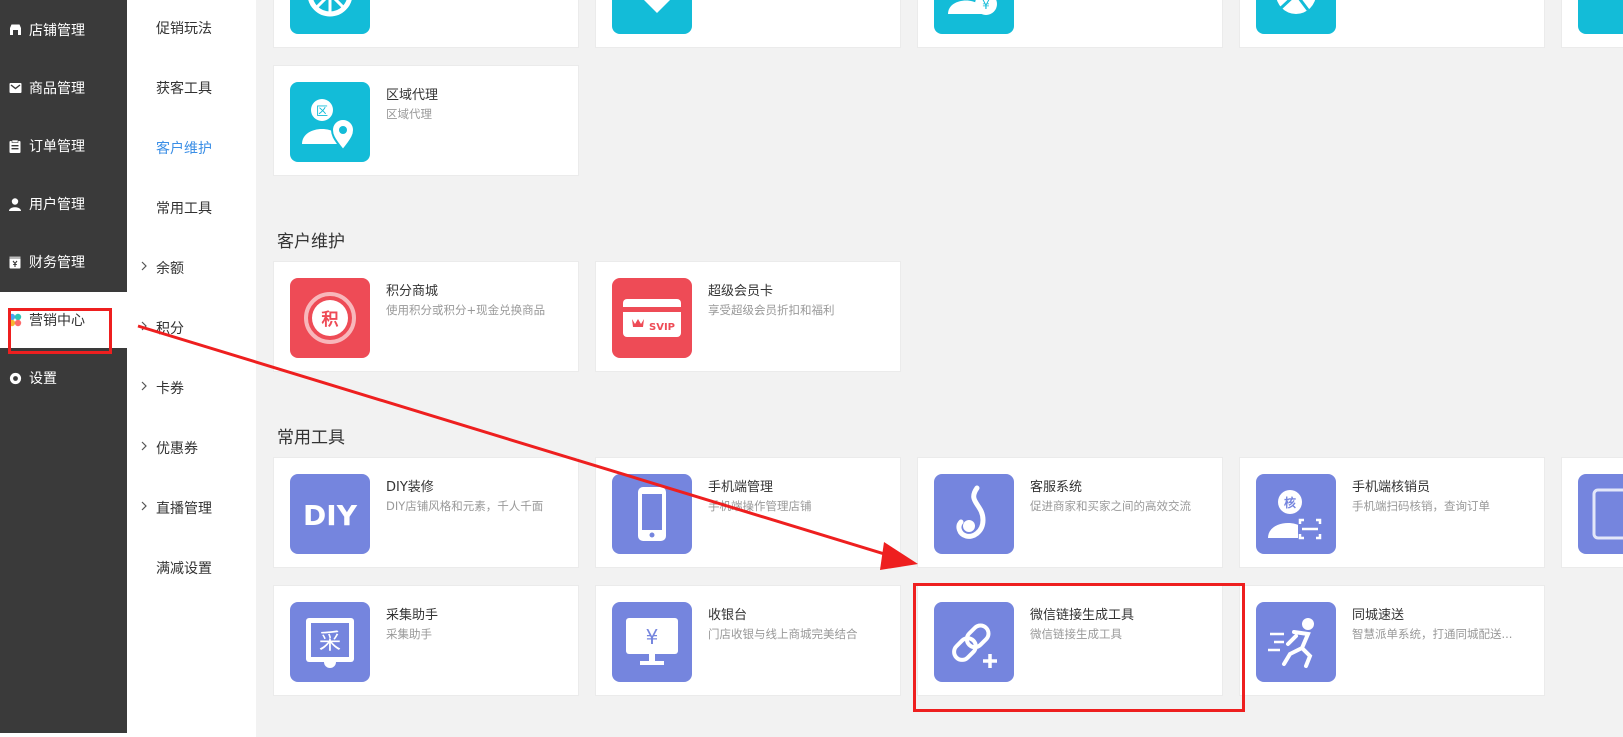 The height and width of the screenshot is (737, 1623). Describe the element at coordinates (662, 327) in the screenshot. I see `svg-text: SVIP` at that location.